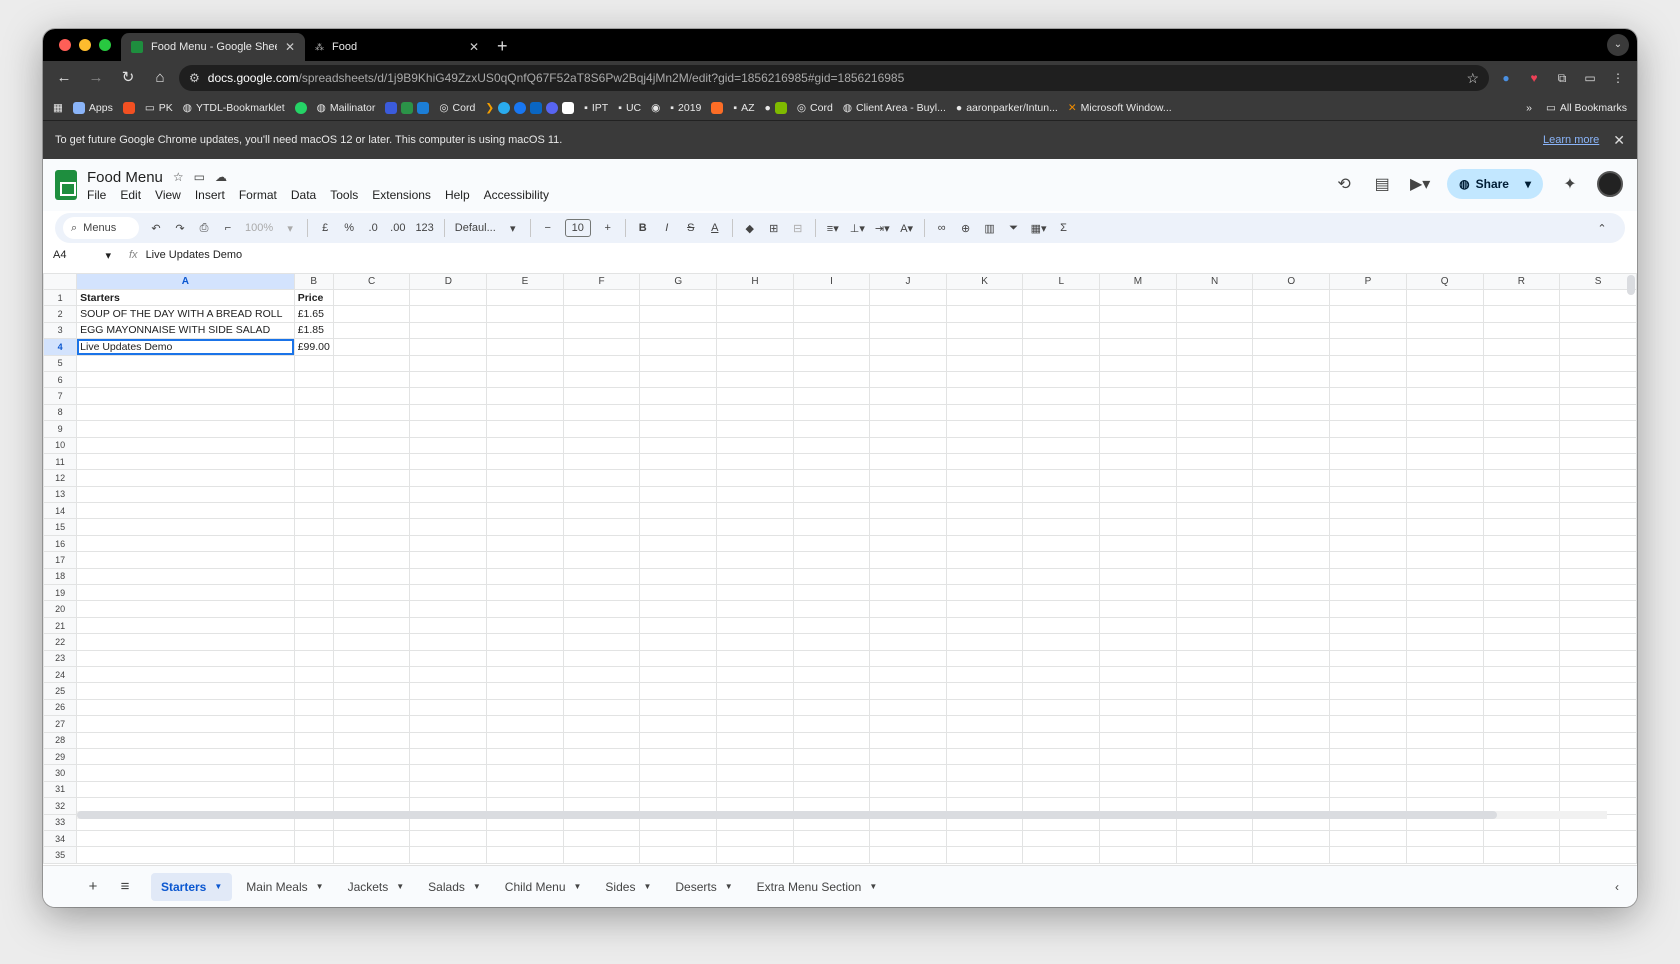  What do you see at coordinates (525, 379) in the screenshot?
I see `cell-e6` at bounding box center [525, 379].